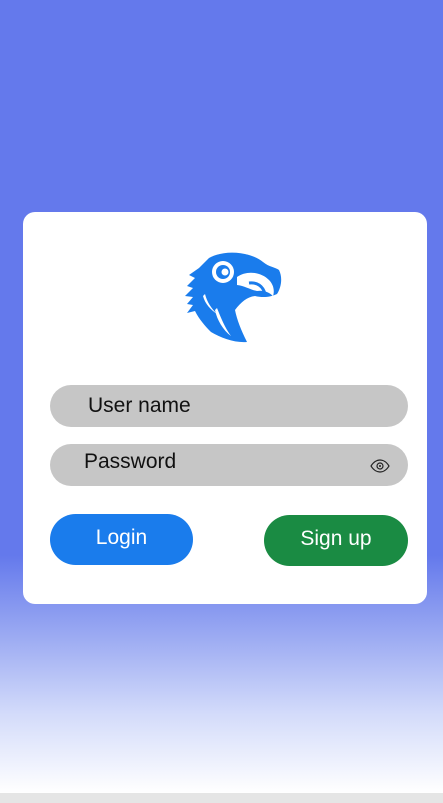  Describe the element at coordinates (121, 539) in the screenshot. I see `login-button: Login` at that location.